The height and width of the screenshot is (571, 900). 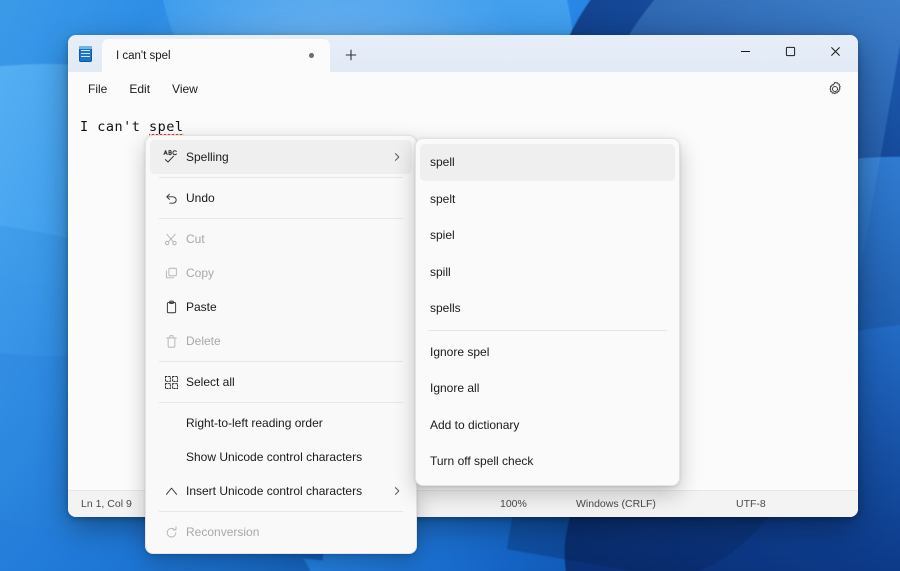 What do you see at coordinates (185, 89) in the screenshot?
I see `menu-view: View` at bounding box center [185, 89].